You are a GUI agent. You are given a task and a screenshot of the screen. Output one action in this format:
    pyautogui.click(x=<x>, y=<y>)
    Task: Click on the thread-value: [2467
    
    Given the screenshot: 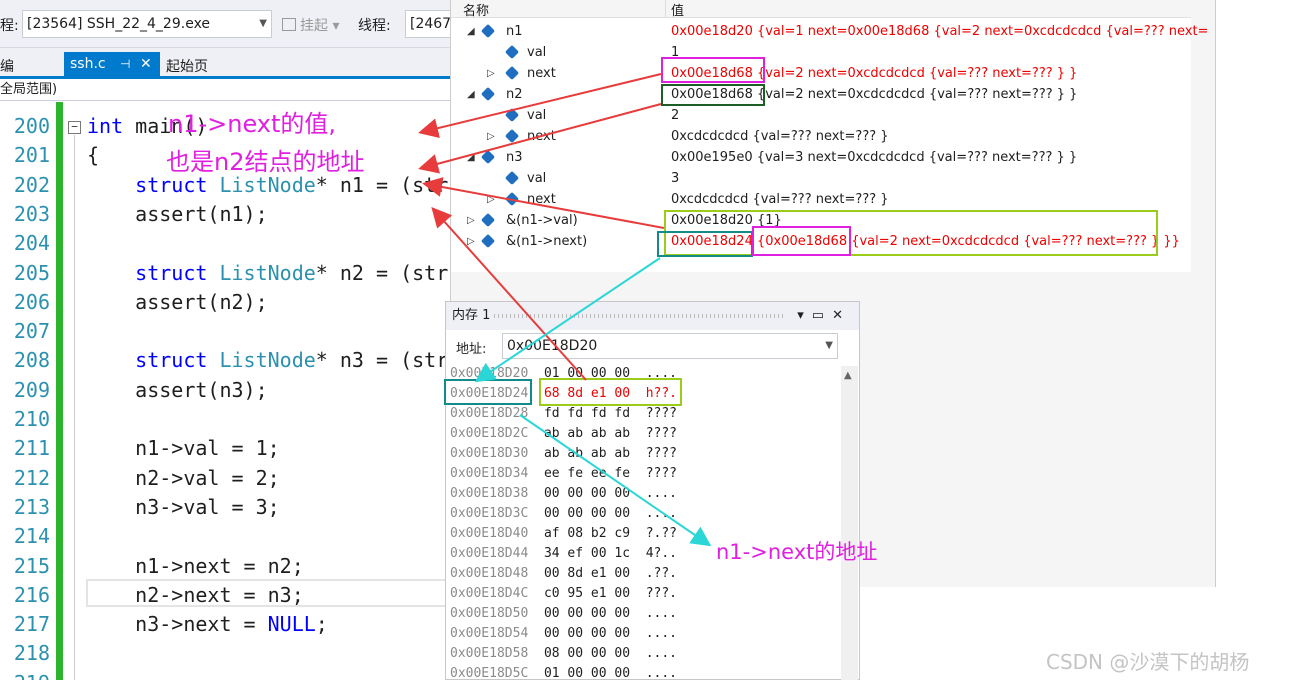 What is the action you would take?
    pyautogui.click(x=431, y=24)
    